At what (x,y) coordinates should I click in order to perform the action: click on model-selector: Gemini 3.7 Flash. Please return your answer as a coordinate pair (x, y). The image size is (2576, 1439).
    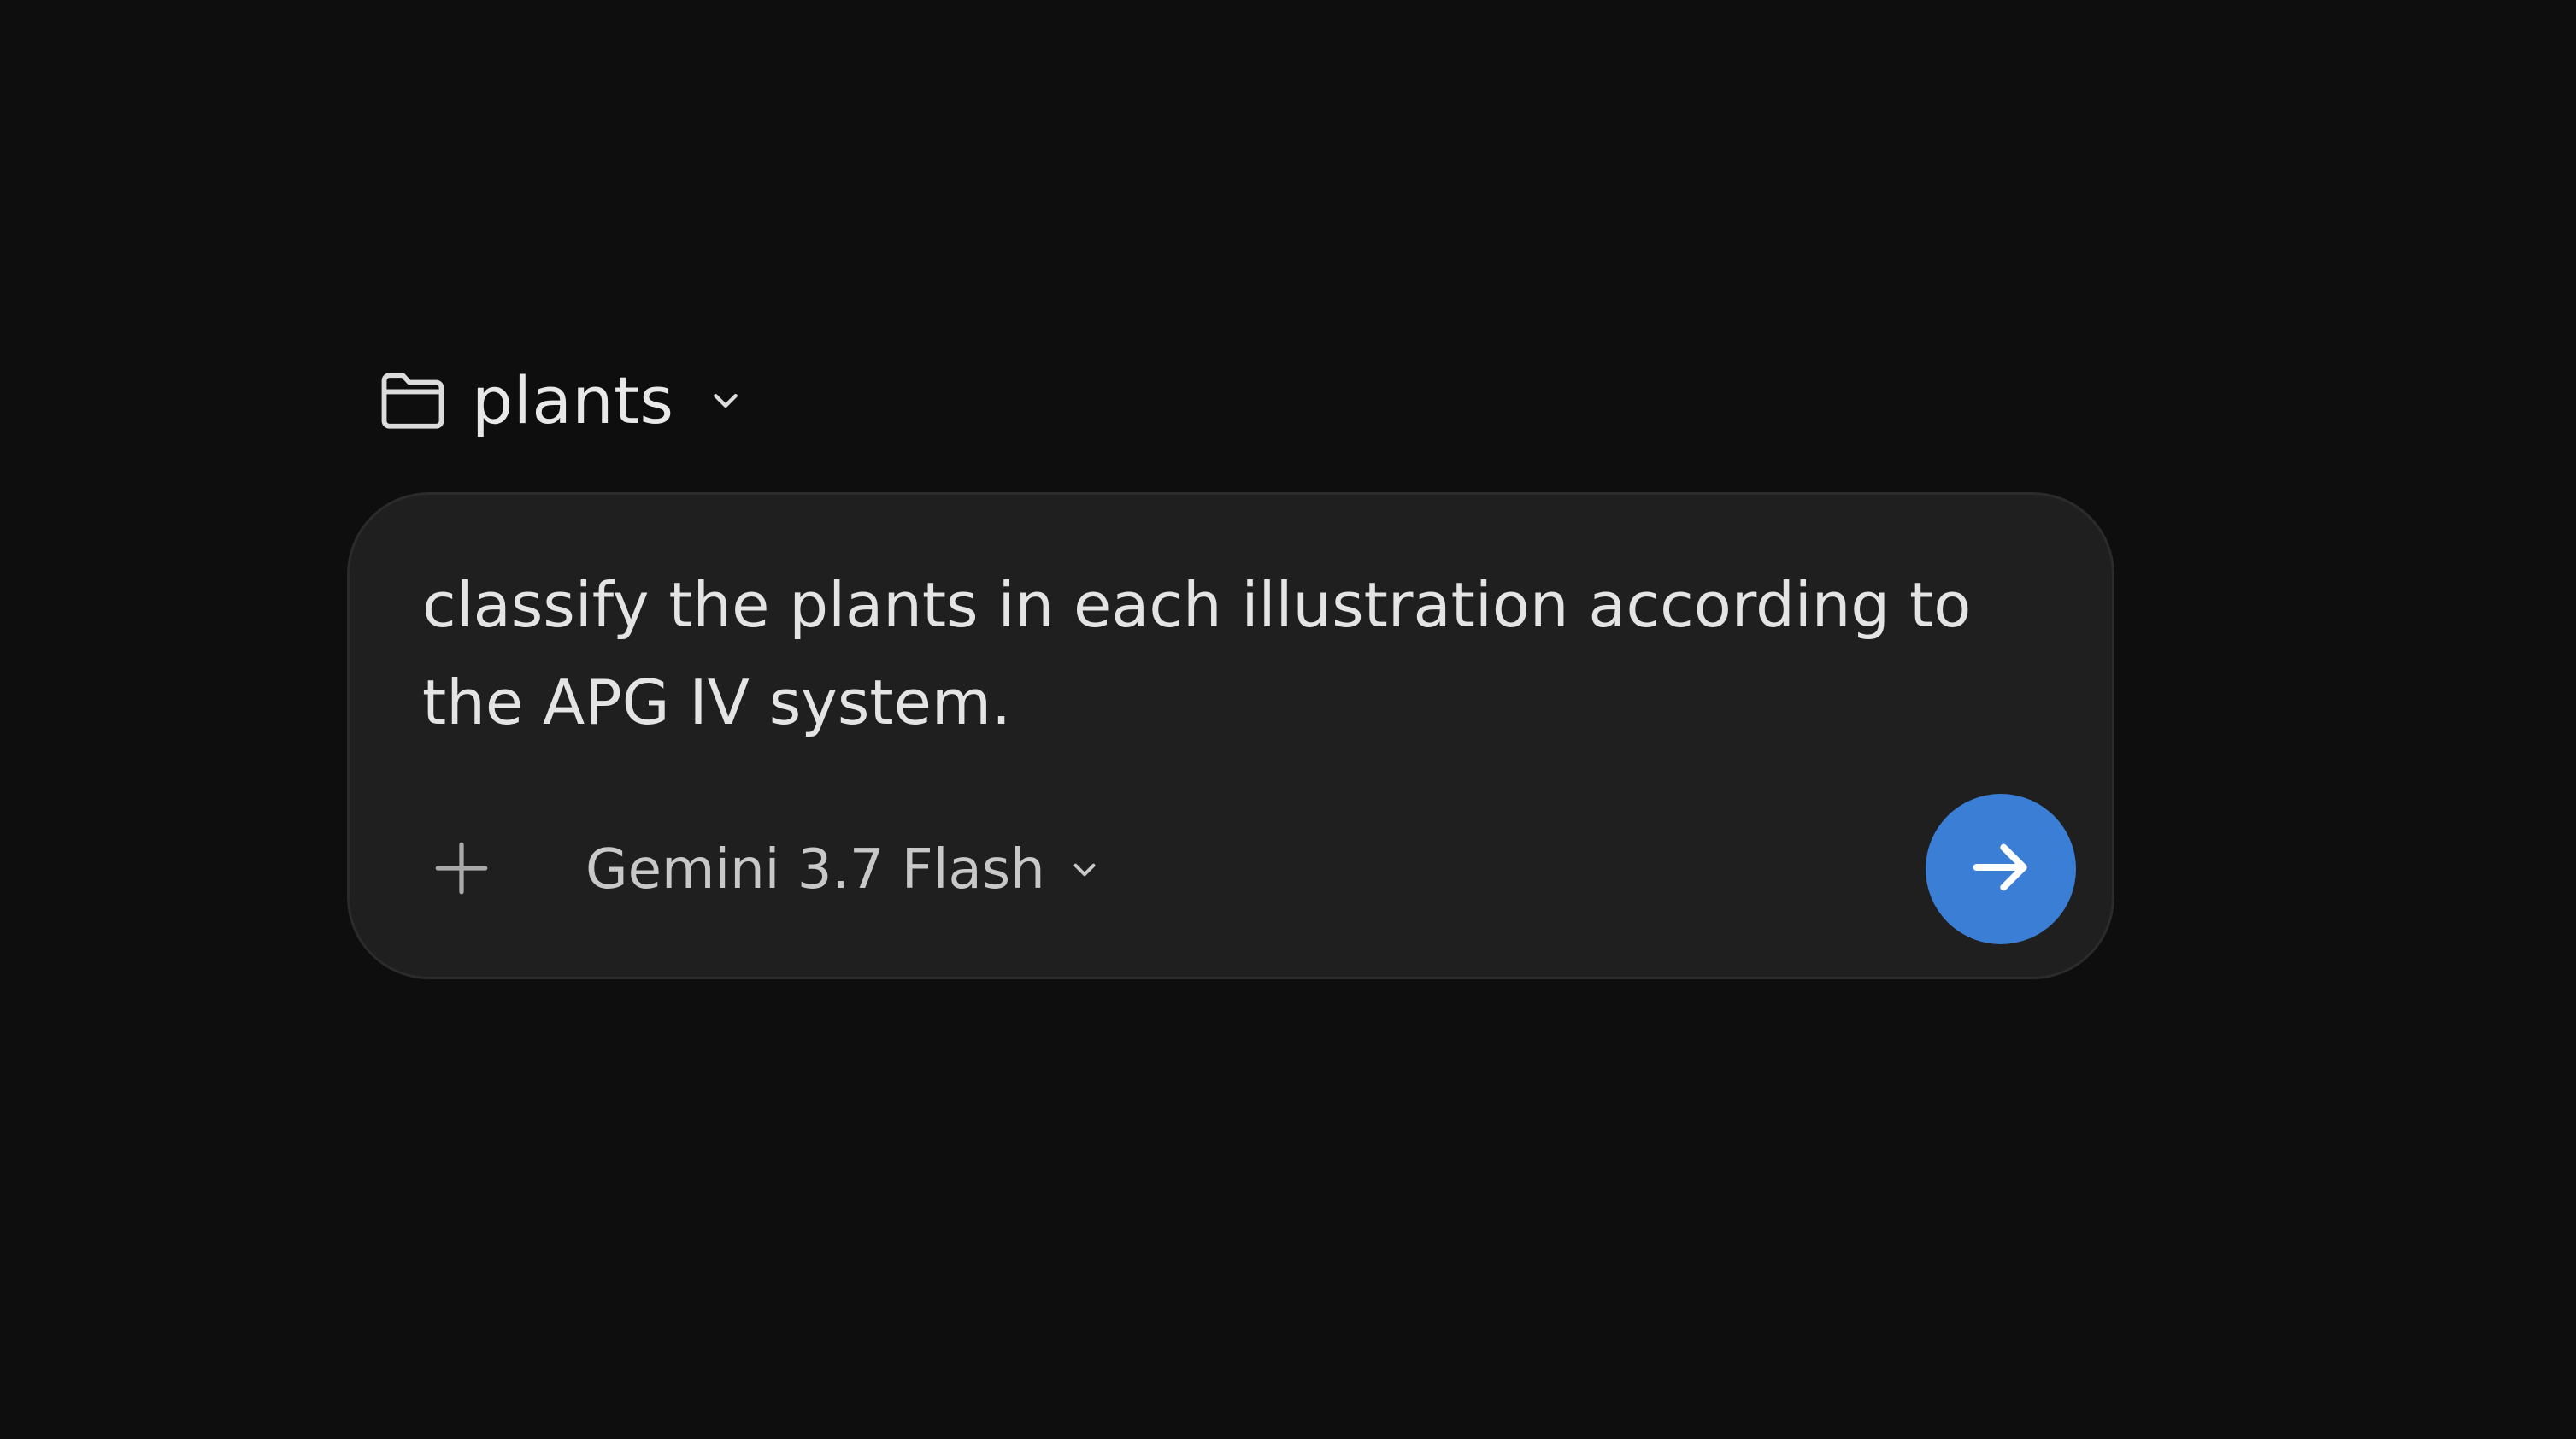
    Looking at the image, I should click on (842, 870).